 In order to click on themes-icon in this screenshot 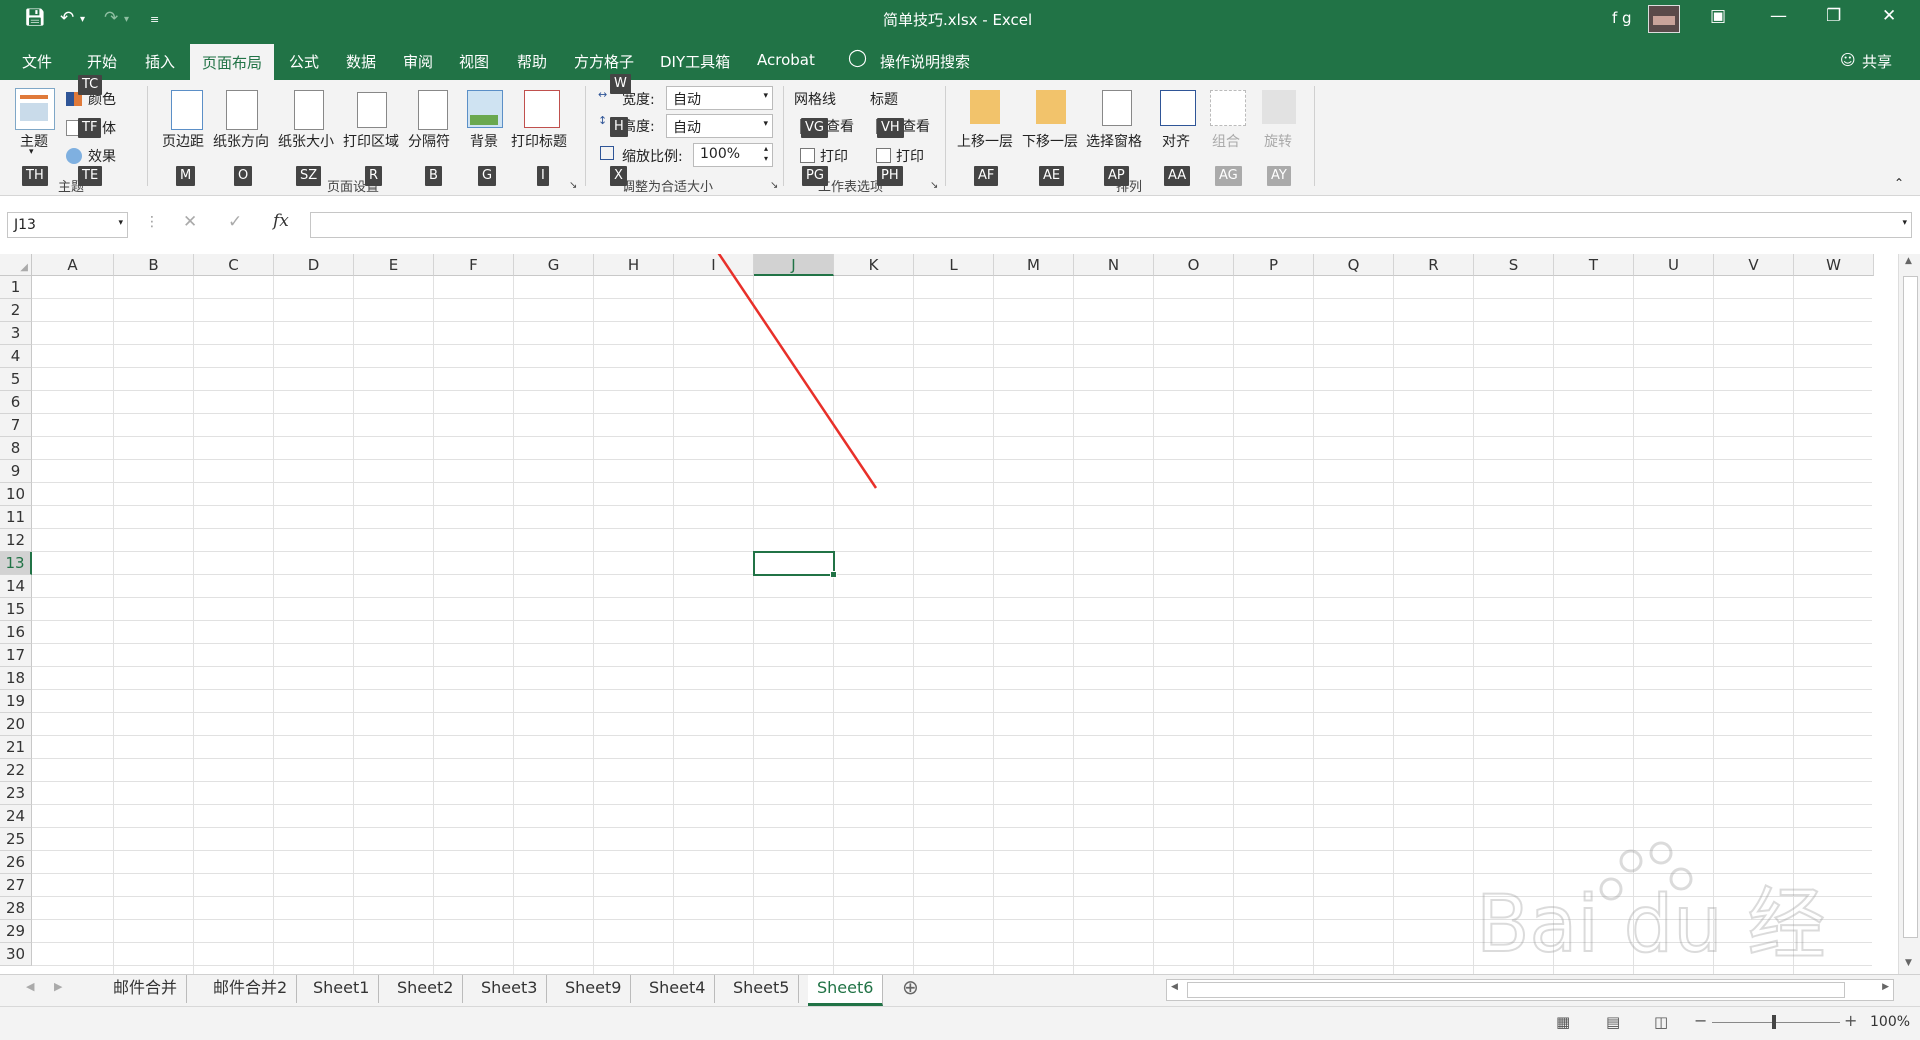, I will do `click(35, 109)`.